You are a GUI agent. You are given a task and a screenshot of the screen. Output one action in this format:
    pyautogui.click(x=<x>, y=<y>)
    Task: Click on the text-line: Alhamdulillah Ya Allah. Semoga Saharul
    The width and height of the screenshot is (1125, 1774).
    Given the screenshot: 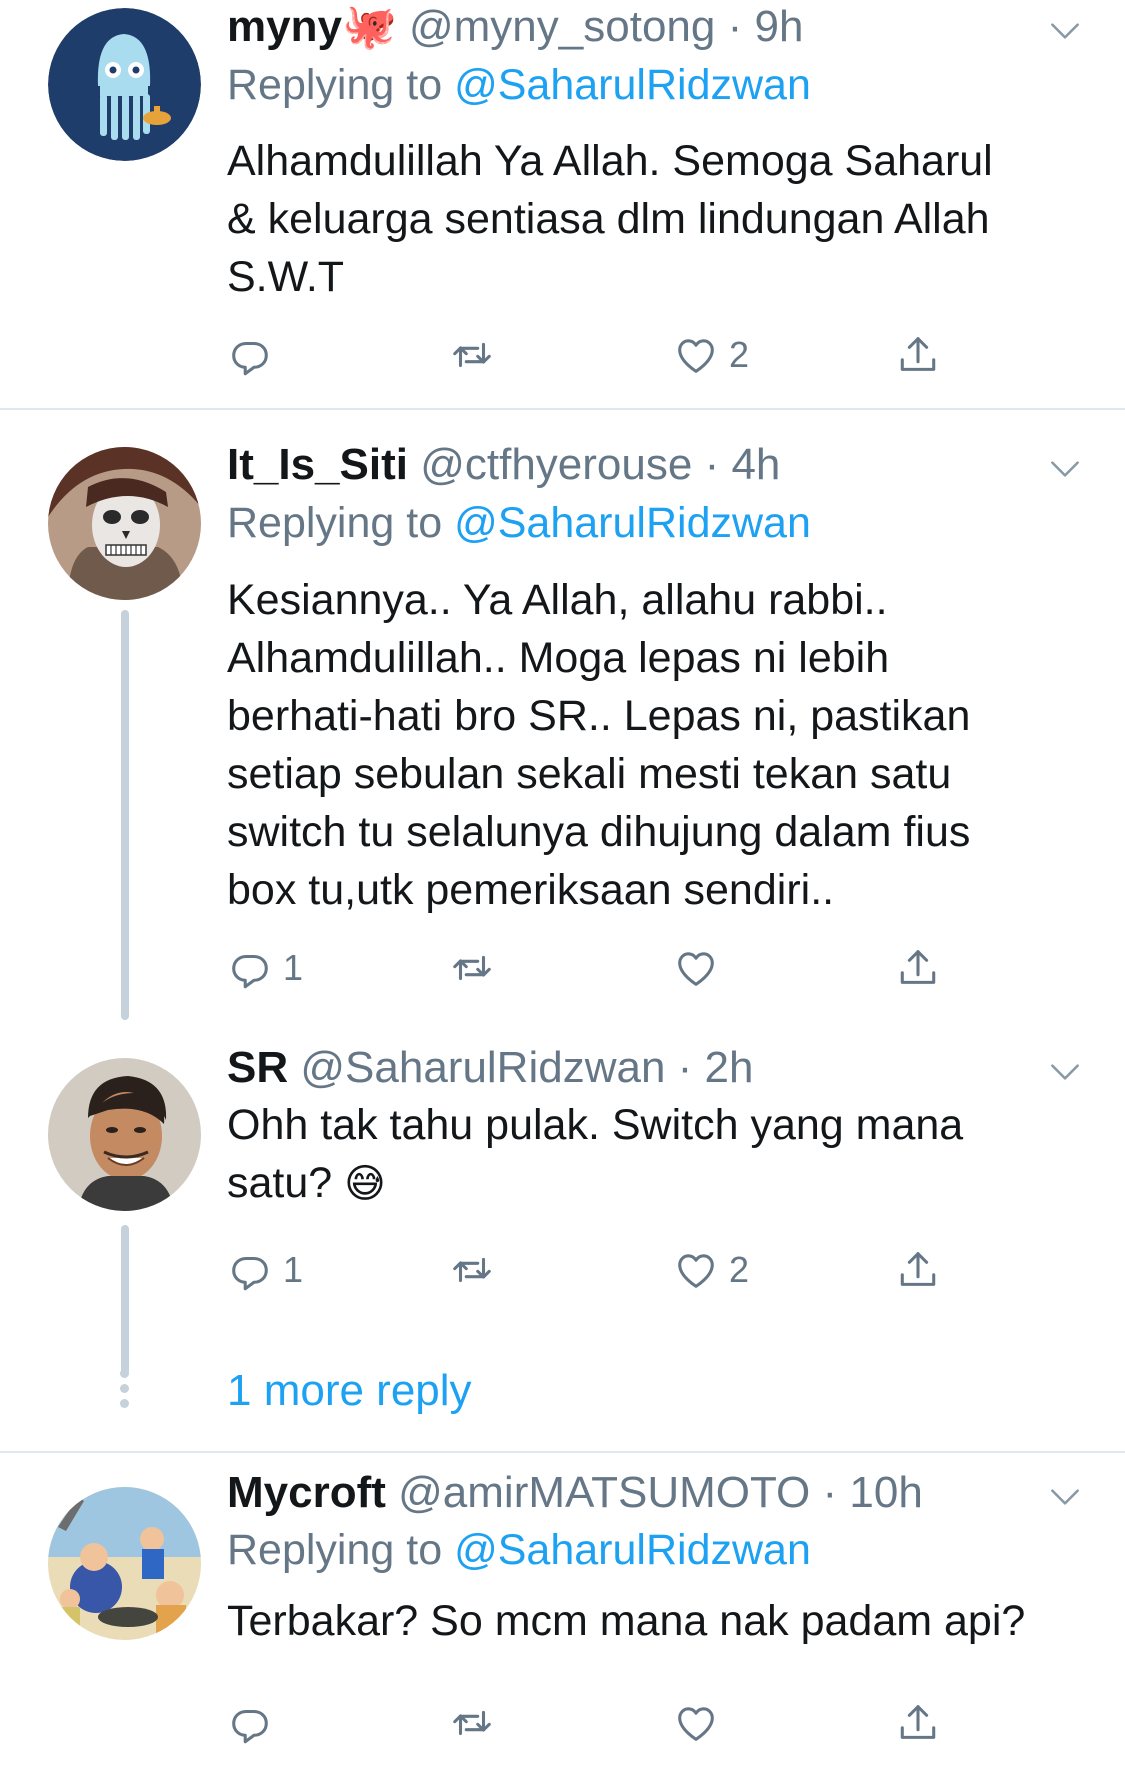 What is the action you would take?
    pyautogui.click(x=610, y=161)
    